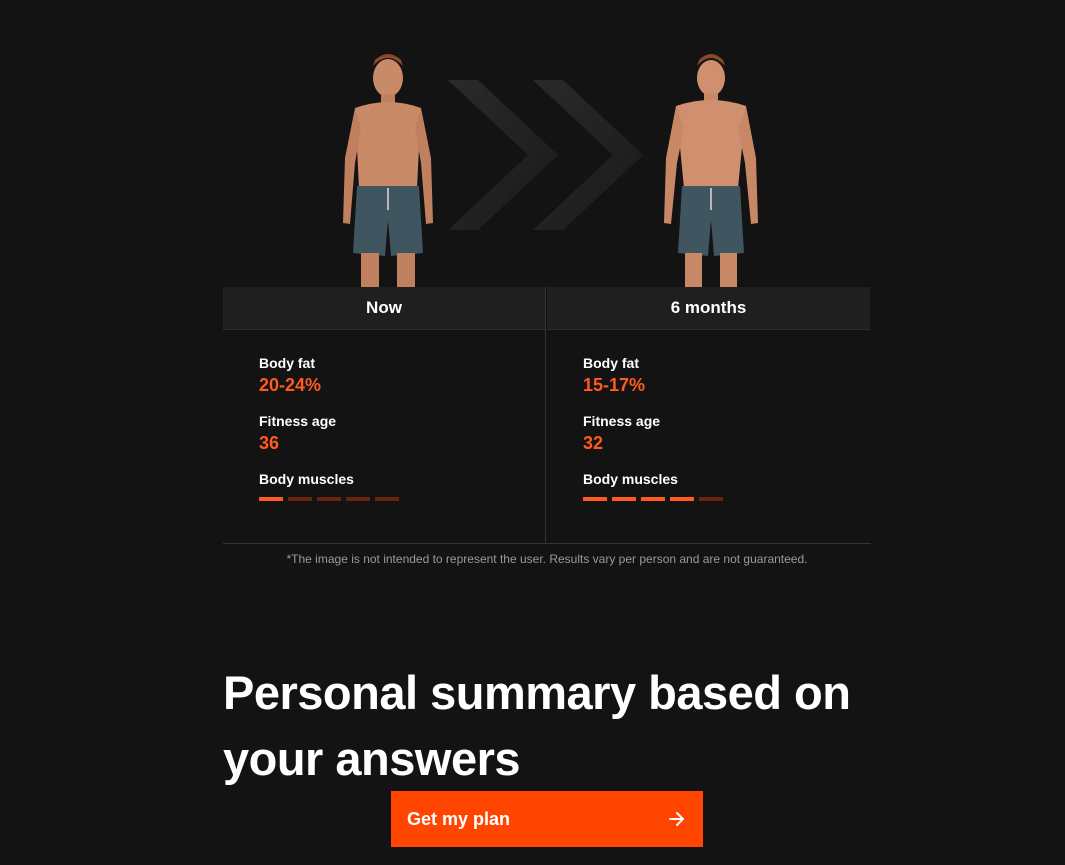  Describe the element at coordinates (708, 308) in the screenshot. I see `six-months-heading: 6 months` at that location.